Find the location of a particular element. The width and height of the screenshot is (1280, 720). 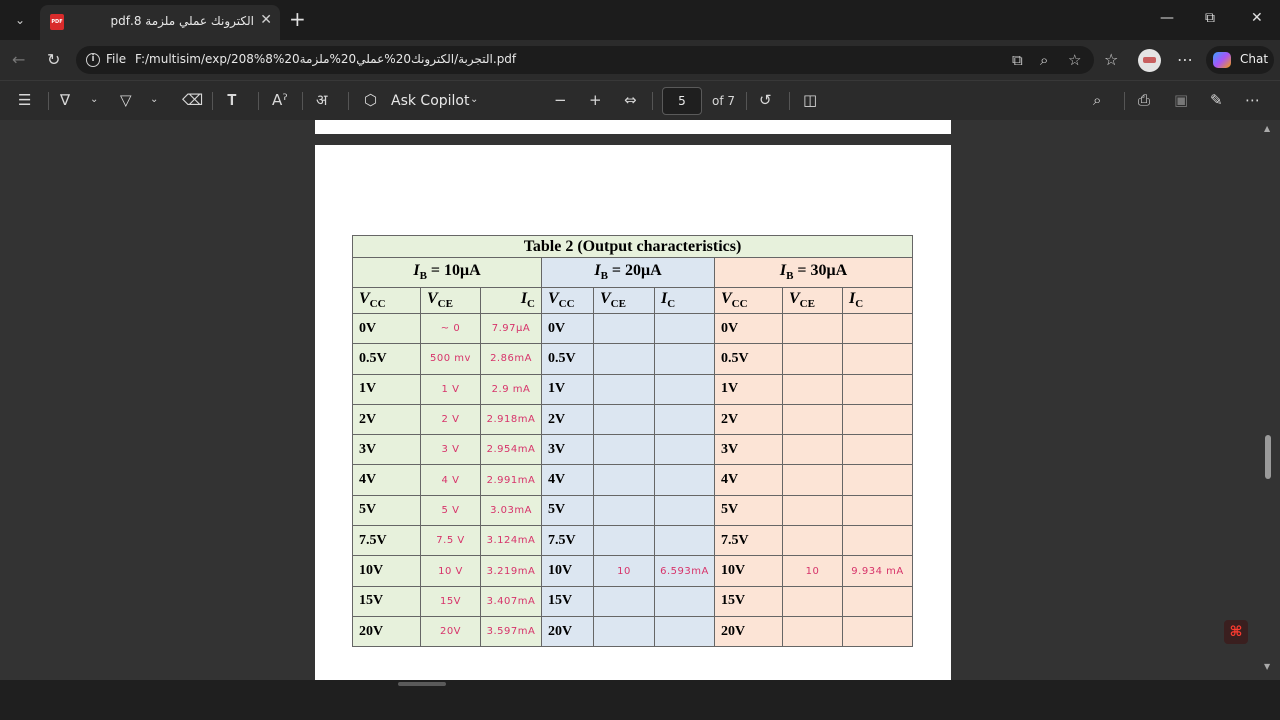

cell-vce-10ua: 4 V is located at coordinates (450, 480).